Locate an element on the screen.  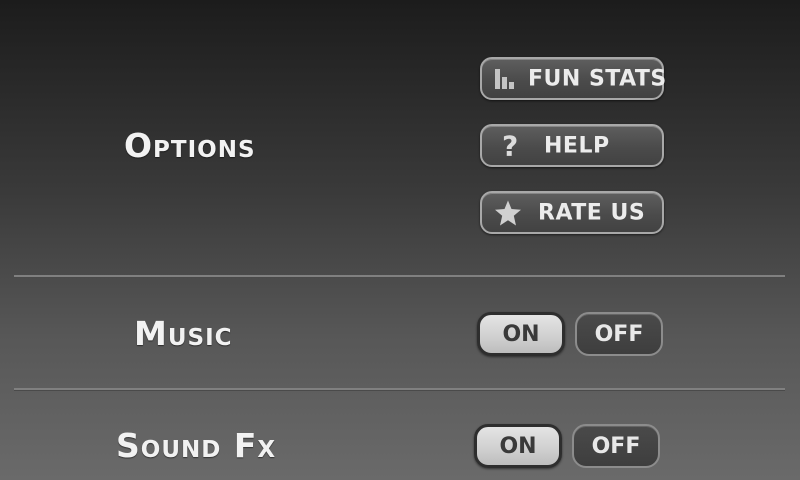
star-icon is located at coordinates (508, 212).